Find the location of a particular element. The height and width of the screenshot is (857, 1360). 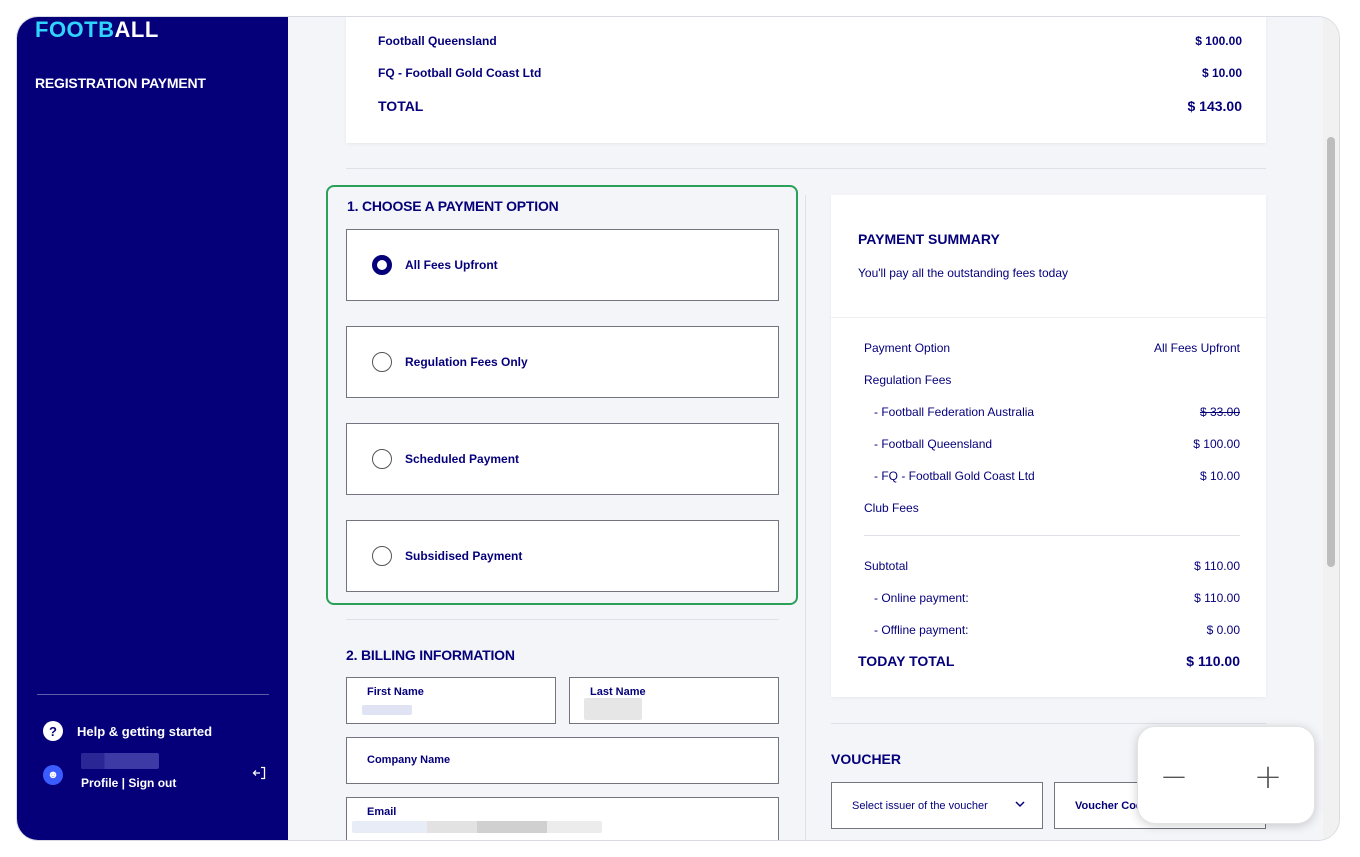

fee-amount: $ 10.00 is located at coordinates (1221, 73).